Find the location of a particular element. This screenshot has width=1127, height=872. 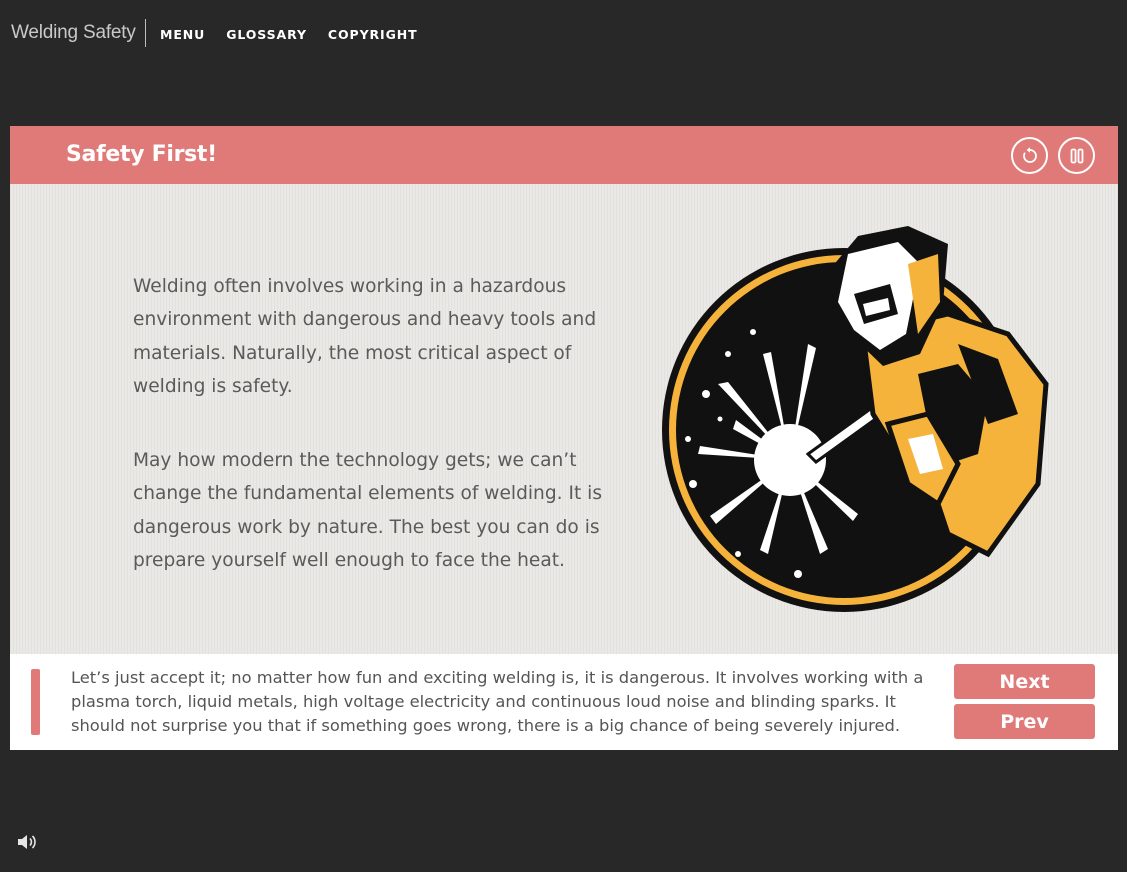

nav-copyright: COPYRIGHT is located at coordinates (373, 34).